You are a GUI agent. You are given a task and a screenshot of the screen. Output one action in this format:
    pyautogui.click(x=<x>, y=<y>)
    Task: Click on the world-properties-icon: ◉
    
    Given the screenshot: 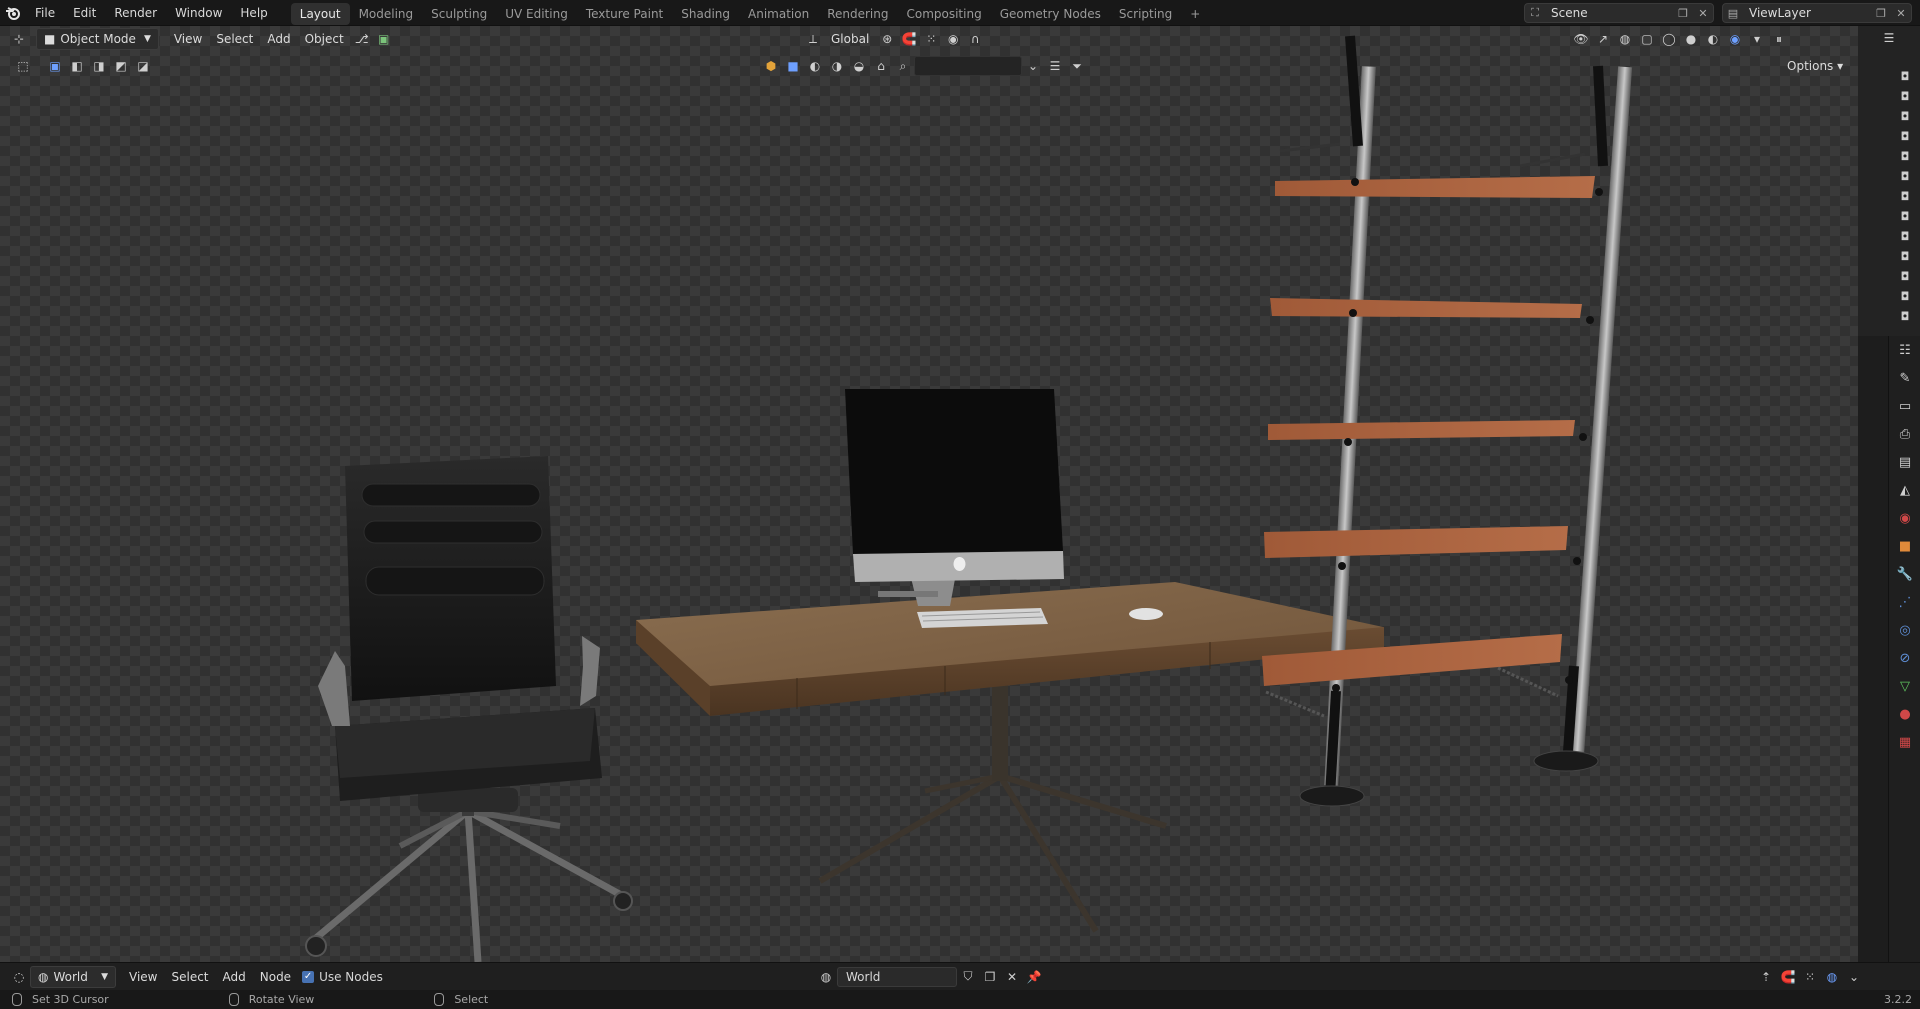 What is the action you would take?
    pyautogui.click(x=1904, y=518)
    